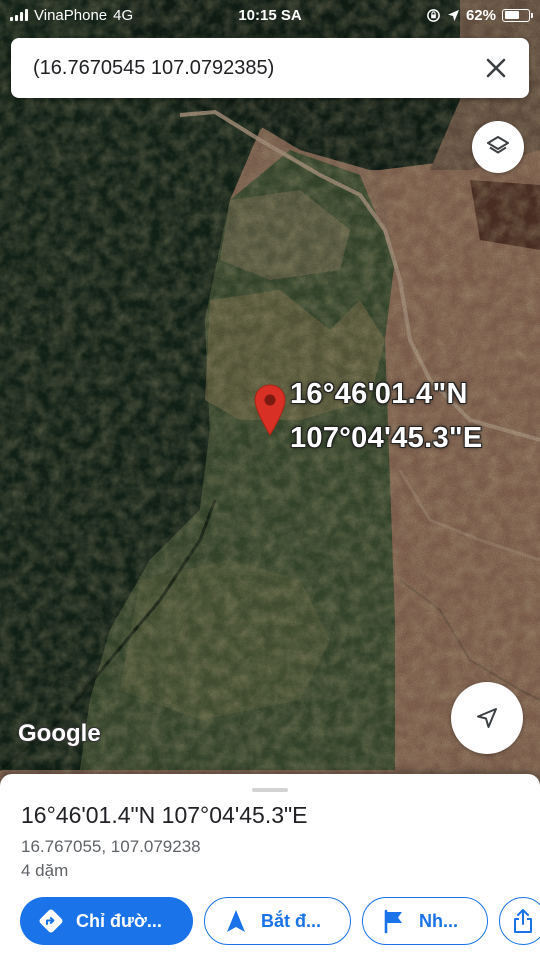  I want to click on directions-icon, so click(51, 921).